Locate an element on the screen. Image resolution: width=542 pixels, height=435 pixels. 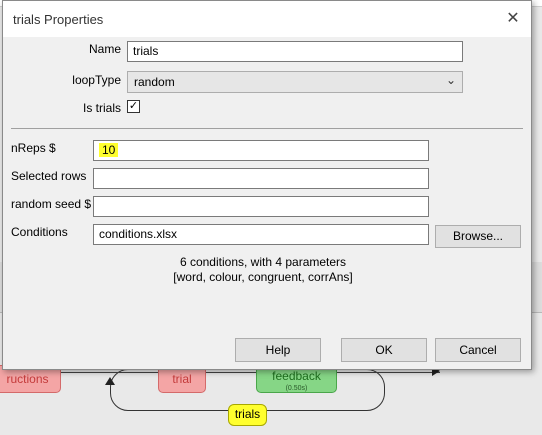
looptype-value: random is located at coordinates (154, 82).